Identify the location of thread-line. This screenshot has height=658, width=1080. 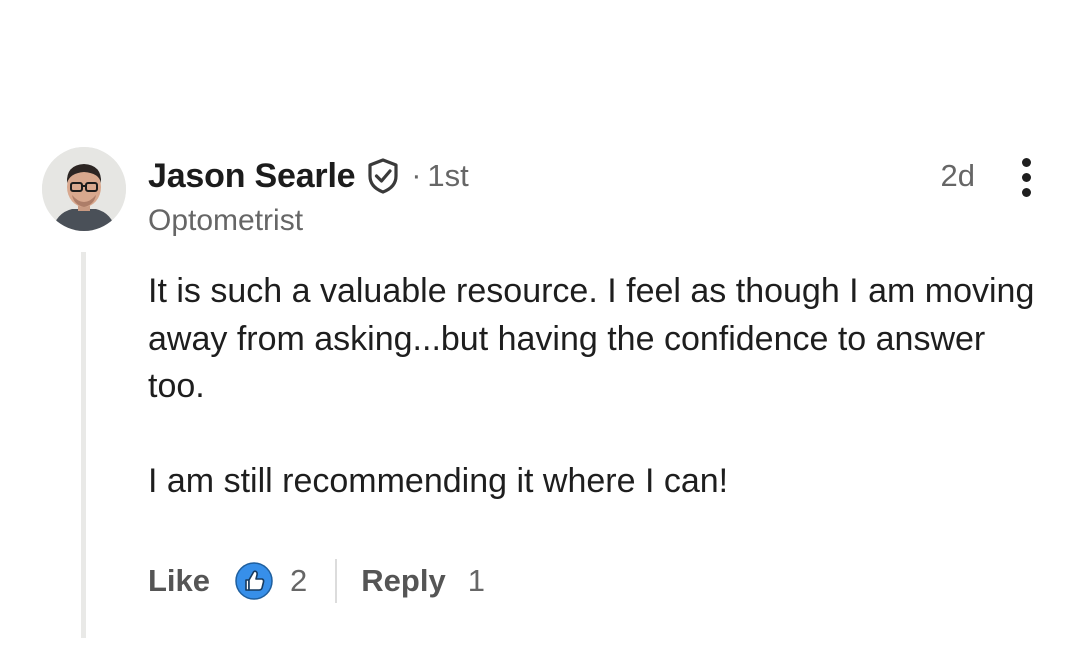
(83, 445).